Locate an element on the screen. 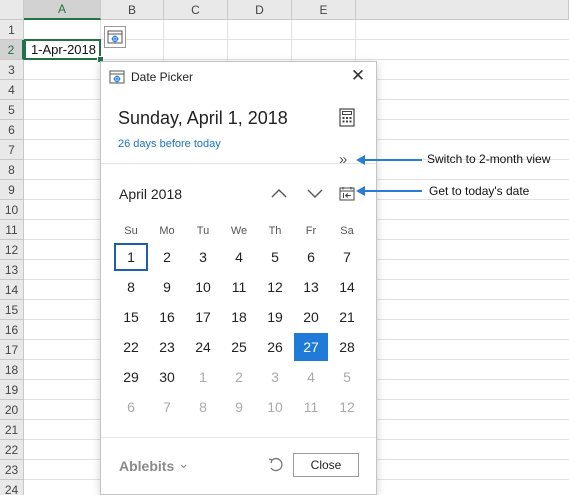 The image size is (569, 495). calendar-day-other-month: 4 is located at coordinates (311, 377).